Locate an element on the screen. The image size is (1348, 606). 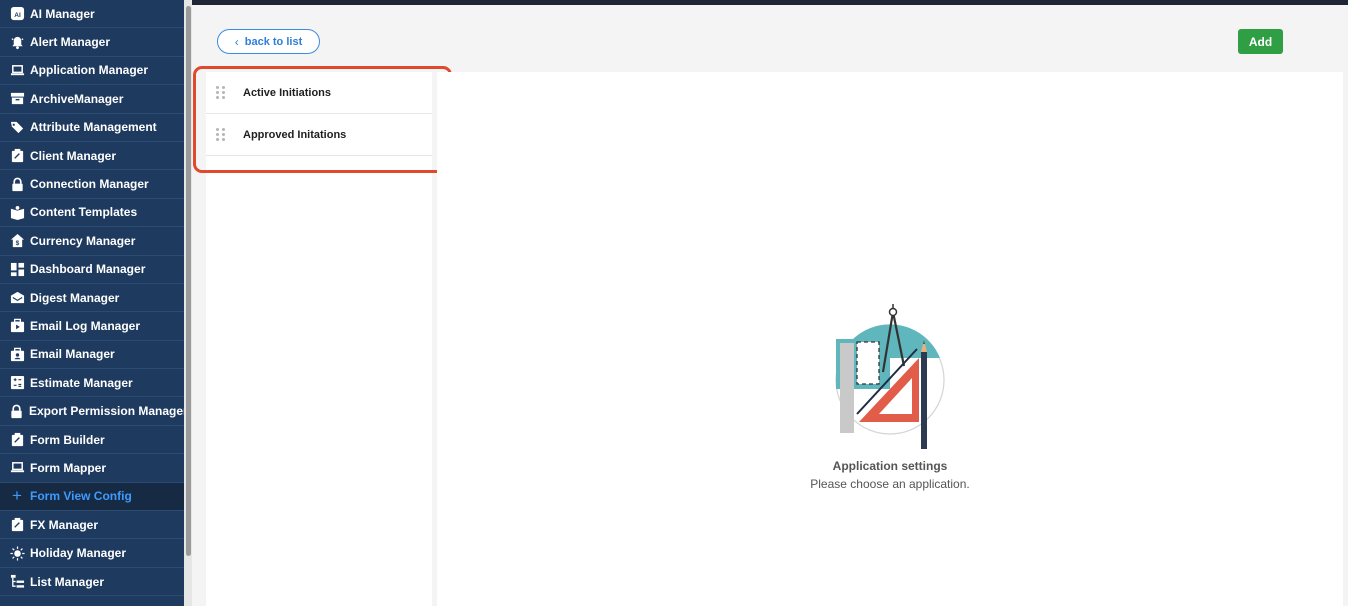
sidebar-item-label: Alert Manager is located at coordinates (70, 42).